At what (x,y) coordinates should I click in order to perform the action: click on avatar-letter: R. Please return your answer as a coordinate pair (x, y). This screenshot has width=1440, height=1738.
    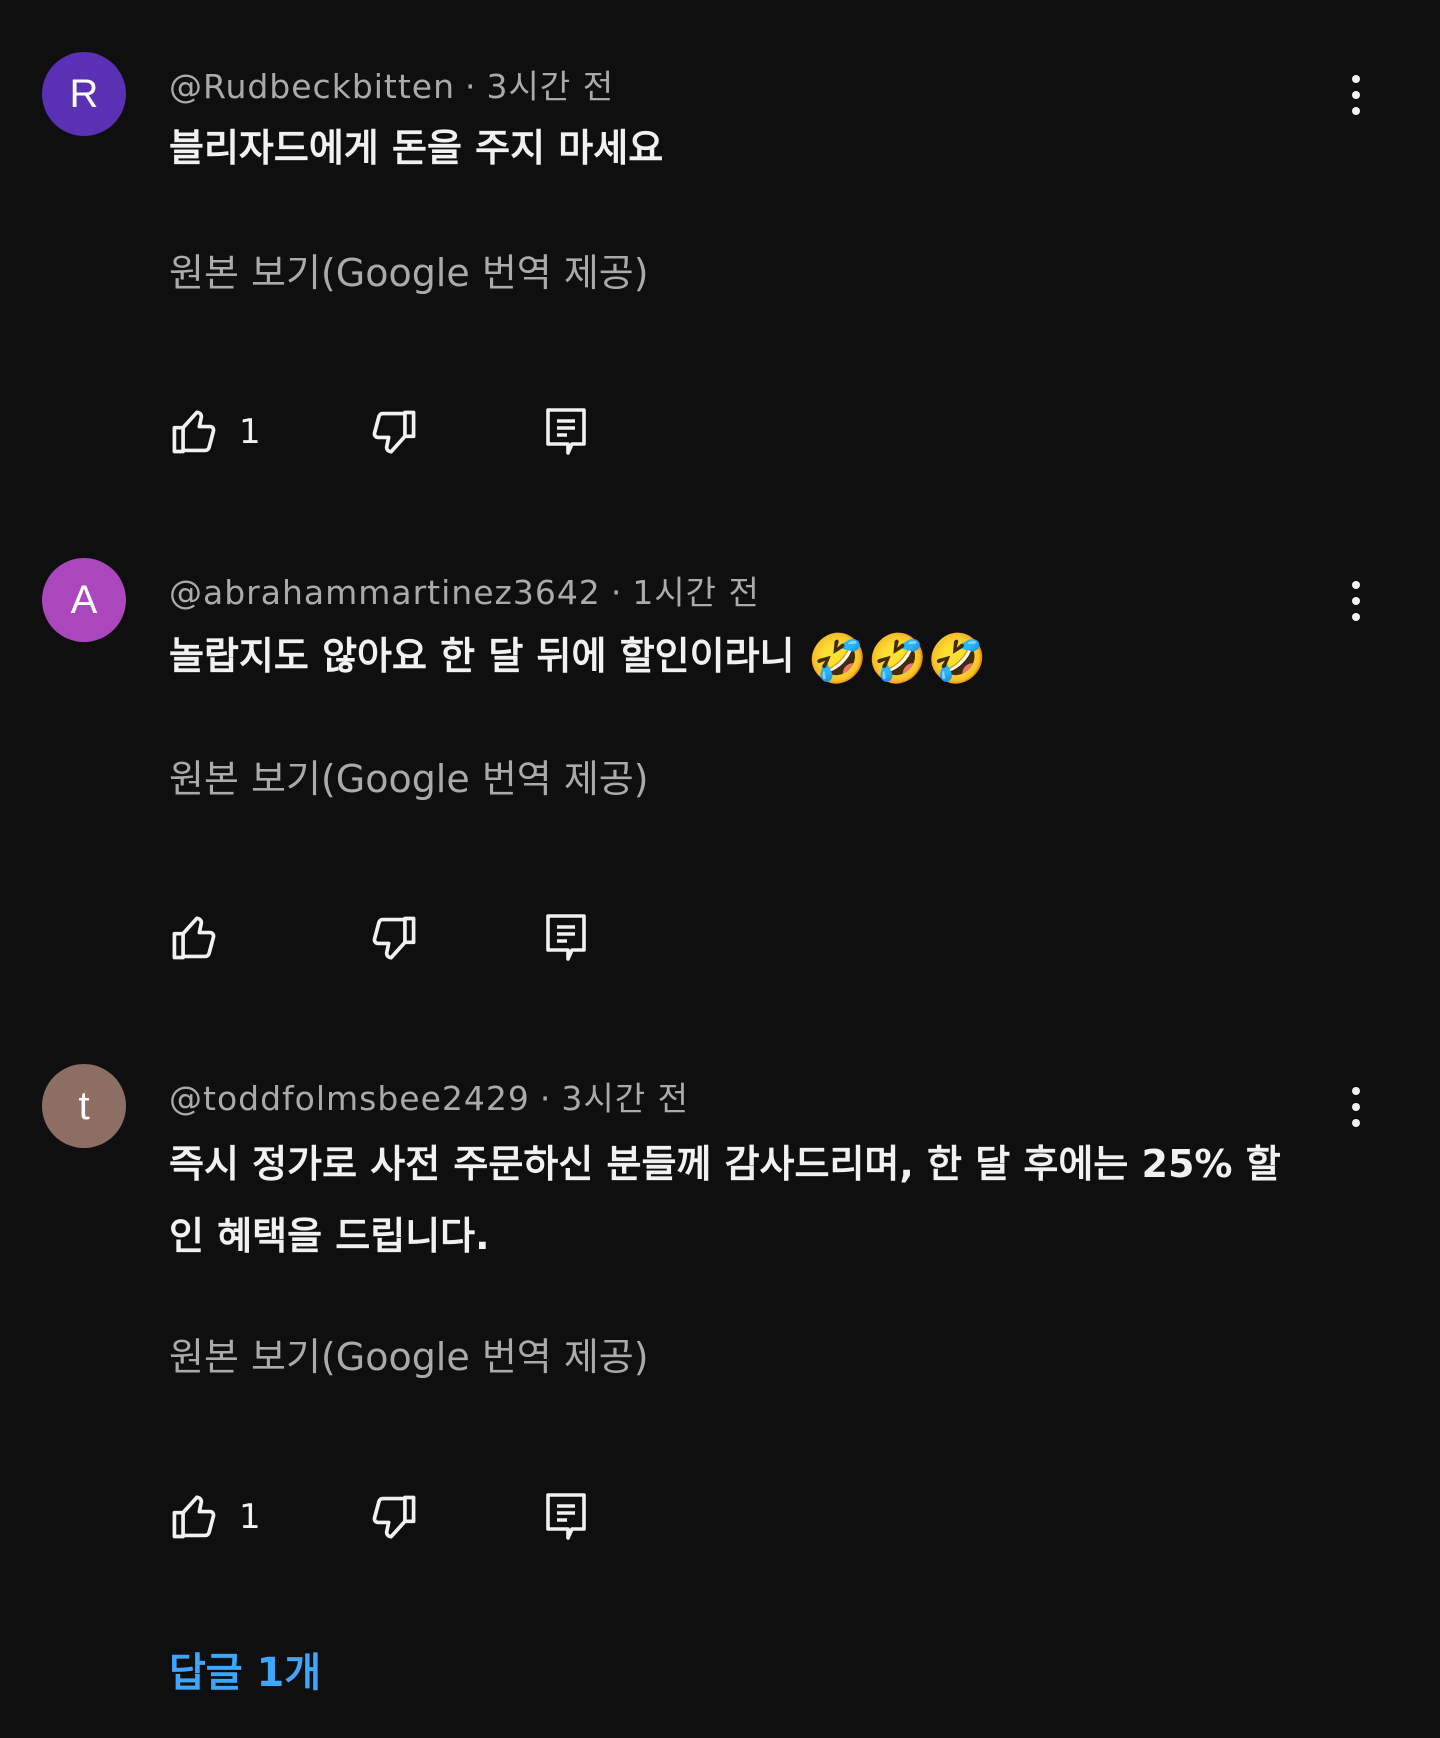
    Looking at the image, I should click on (84, 93).